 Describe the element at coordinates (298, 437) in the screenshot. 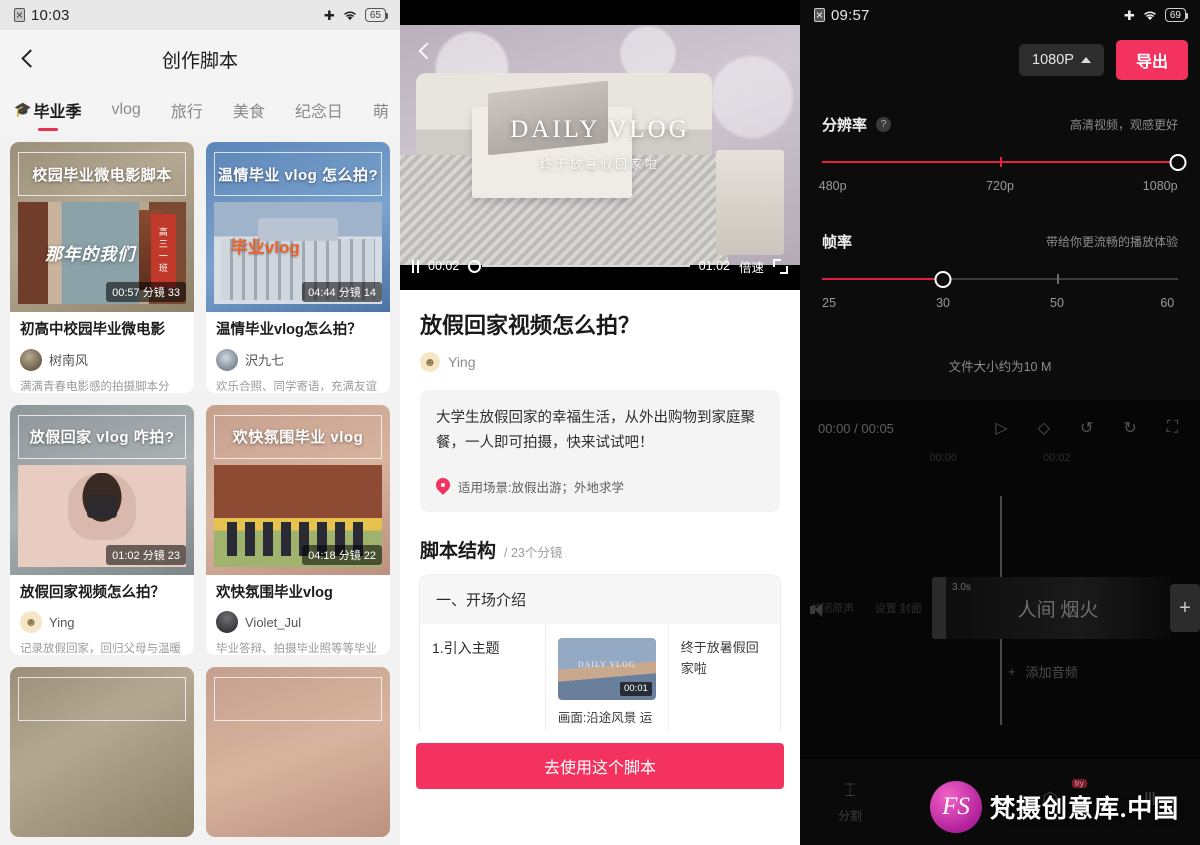

I see `cover-title: 欢快氛围毕业 vlog` at that location.